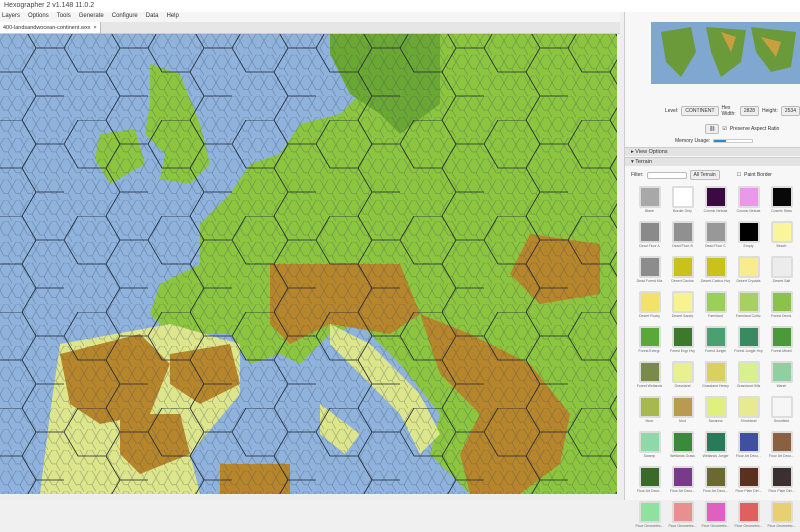 The image size is (800, 532). Describe the element at coordinates (748, 305) in the screenshot. I see `terrain-tile: Farmland Cultiv.` at that location.